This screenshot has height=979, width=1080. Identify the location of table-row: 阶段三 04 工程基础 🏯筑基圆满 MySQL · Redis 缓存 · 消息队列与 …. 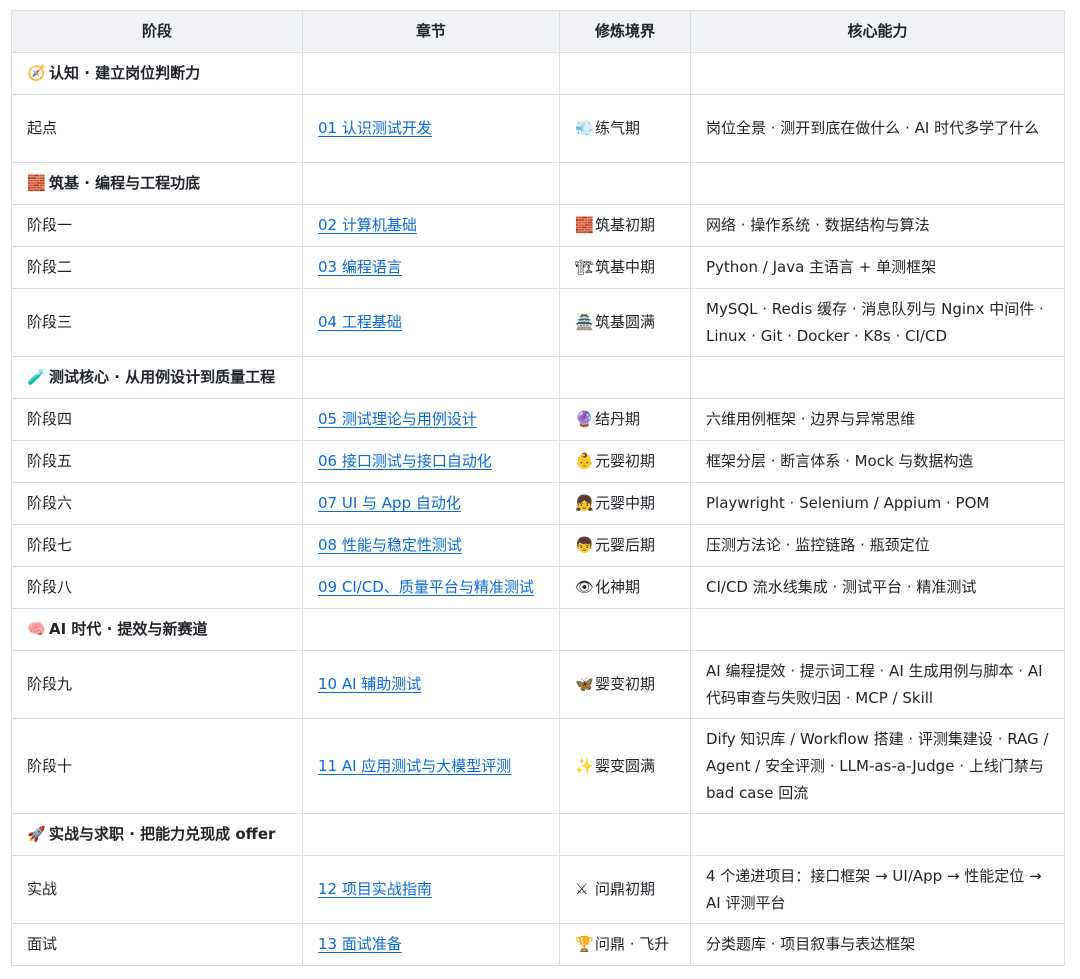
(538, 322).